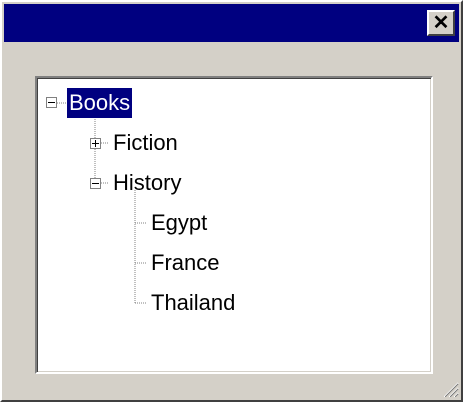  Describe the element at coordinates (95, 143) in the screenshot. I see `expand-fiction-toggle` at that location.